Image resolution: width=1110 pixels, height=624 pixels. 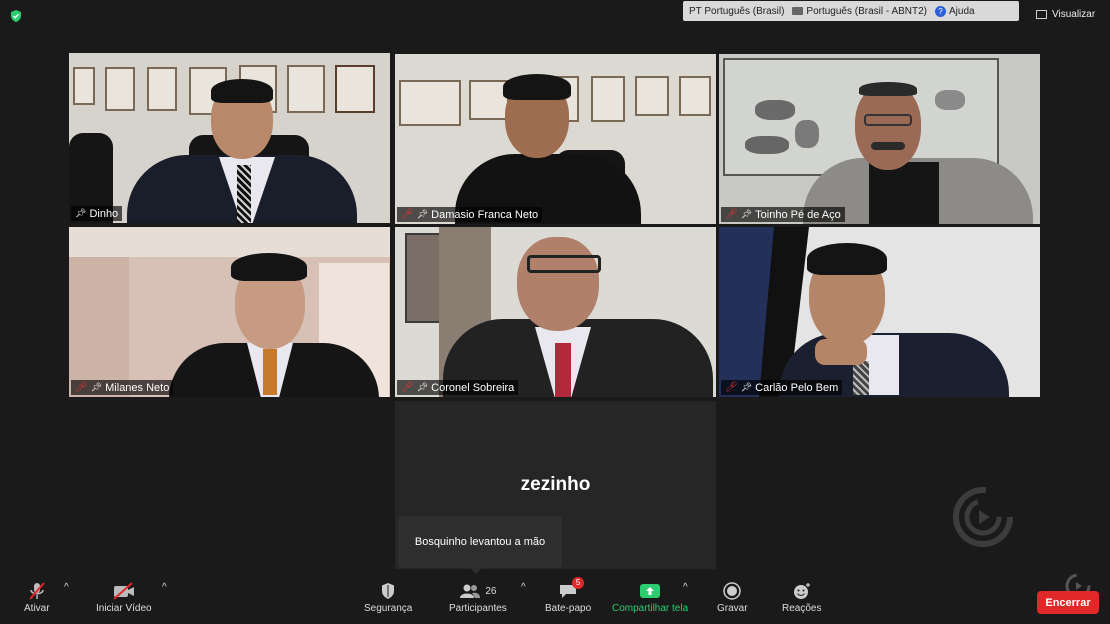 I want to click on participant-name: zezinho, so click(x=555, y=484).